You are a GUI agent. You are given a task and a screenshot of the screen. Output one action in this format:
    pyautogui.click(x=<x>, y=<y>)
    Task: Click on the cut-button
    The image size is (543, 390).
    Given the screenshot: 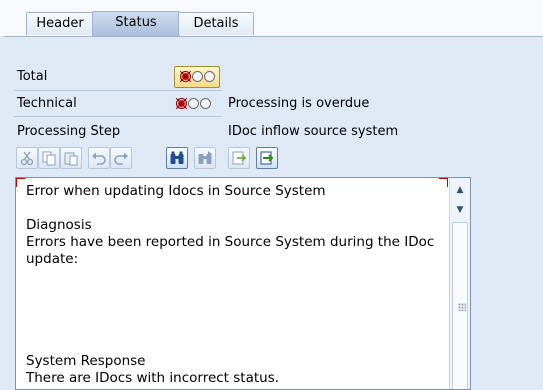 What is the action you would take?
    pyautogui.click(x=27, y=158)
    